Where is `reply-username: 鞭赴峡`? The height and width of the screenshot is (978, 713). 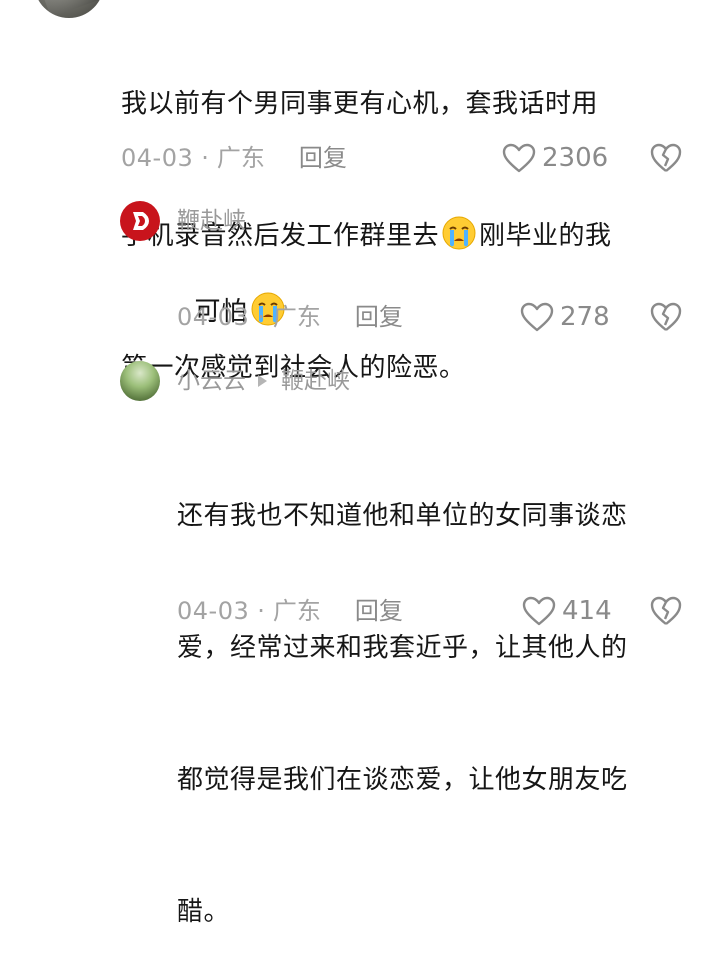 reply-username: 鞭赴峡 is located at coordinates (211, 221).